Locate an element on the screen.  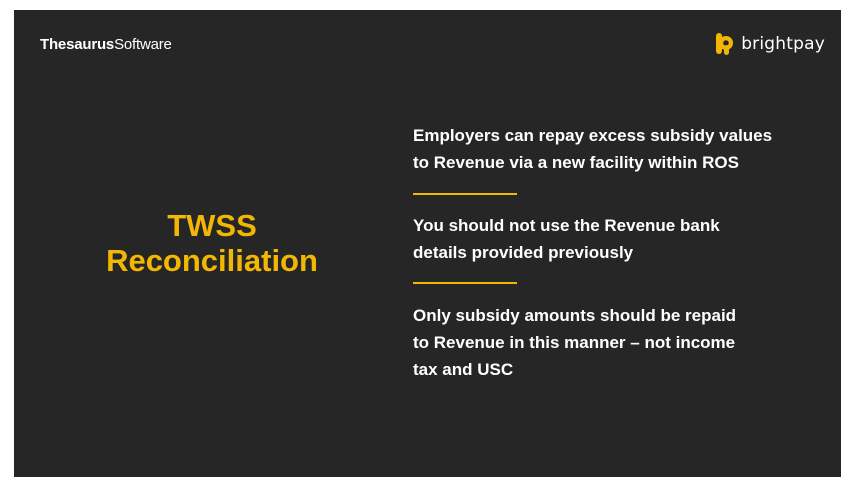
slide-title: TWSS Reconciliation is located at coordinates (212, 243).